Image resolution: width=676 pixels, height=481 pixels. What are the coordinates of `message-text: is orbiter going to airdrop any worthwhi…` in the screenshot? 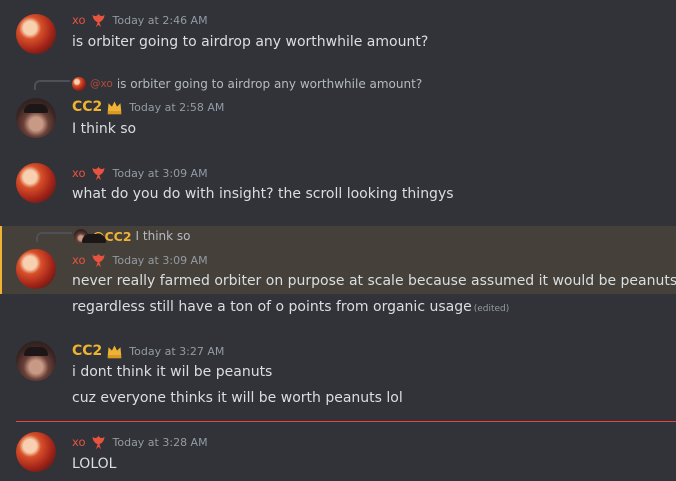 It's located at (250, 42).